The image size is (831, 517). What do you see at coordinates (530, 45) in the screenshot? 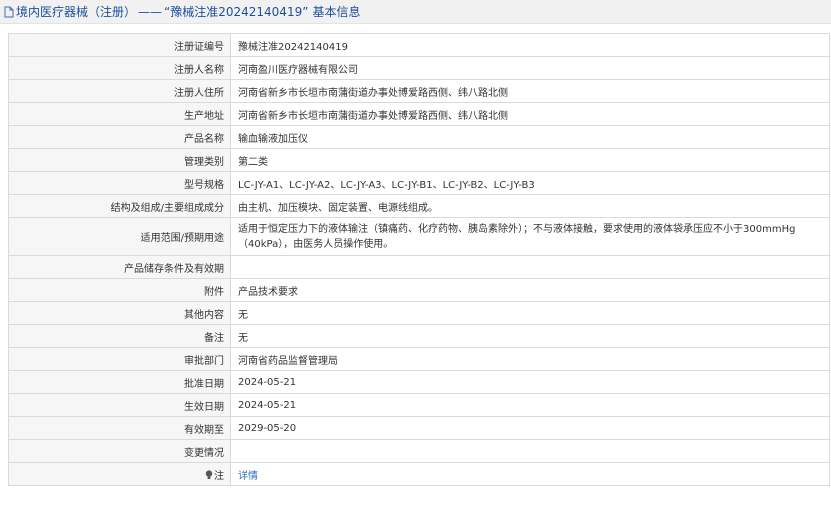
I see `row-value: 豫械注准20242140419` at bounding box center [530, 45].